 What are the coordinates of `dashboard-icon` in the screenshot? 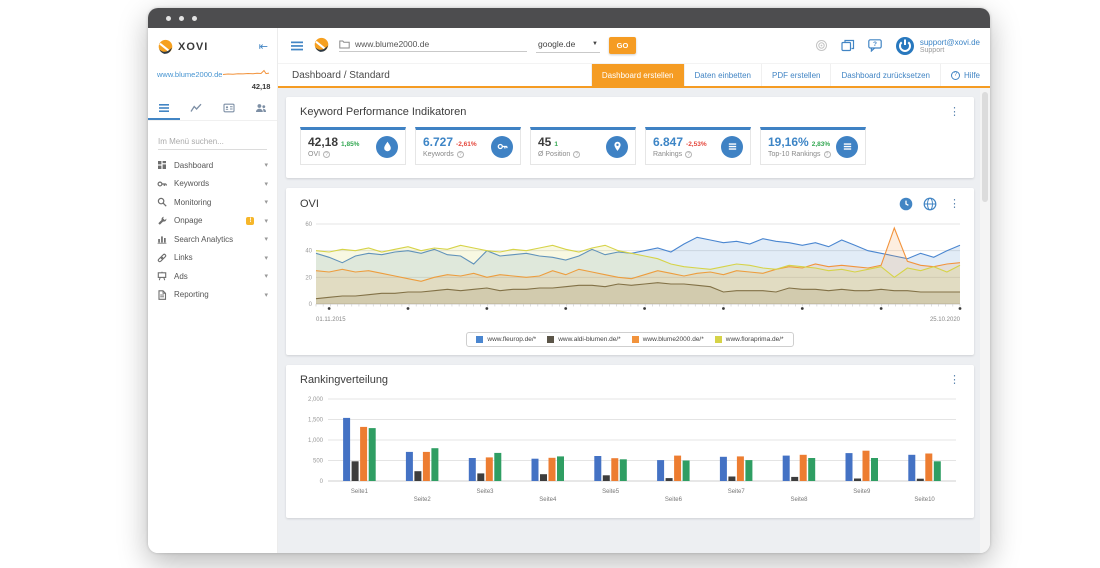 It's located at (162, 165).